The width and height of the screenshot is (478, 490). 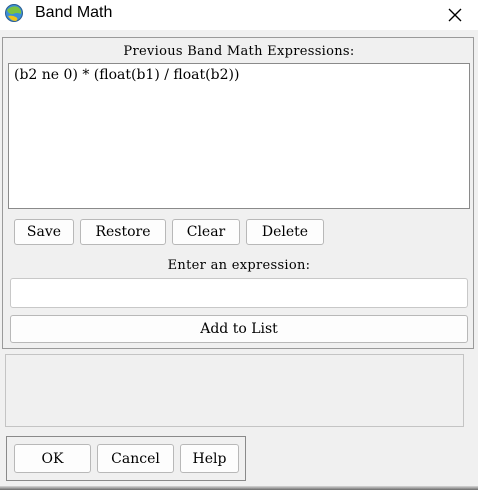 What do you see at coordinates (206, 232) in the screenshot?
I see `clear-button: Clear` at bounding box center [206, 232].